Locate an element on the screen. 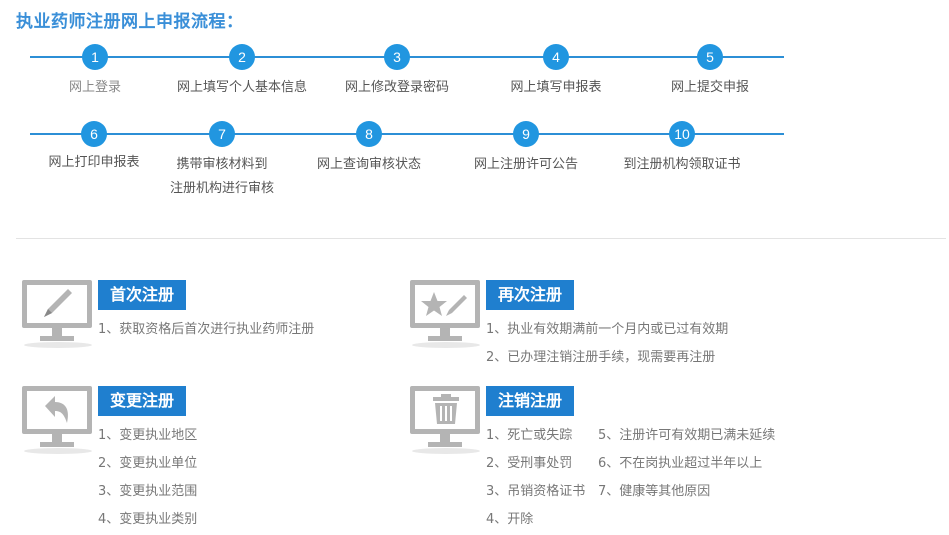  star-pen-monitor-icon is located at coordinates (445, 314).